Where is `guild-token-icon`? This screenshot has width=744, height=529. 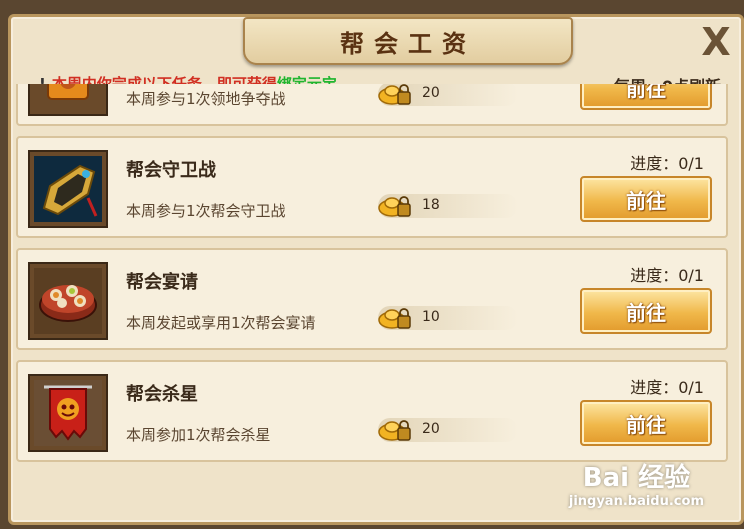
guild-token-icon is located at coordinates (68, 189).